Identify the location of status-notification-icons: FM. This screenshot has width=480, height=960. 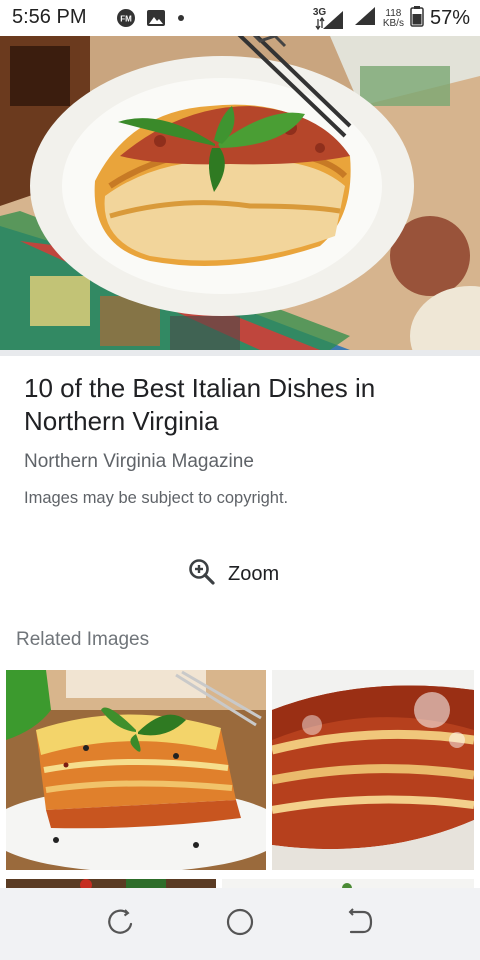
(151, 20).